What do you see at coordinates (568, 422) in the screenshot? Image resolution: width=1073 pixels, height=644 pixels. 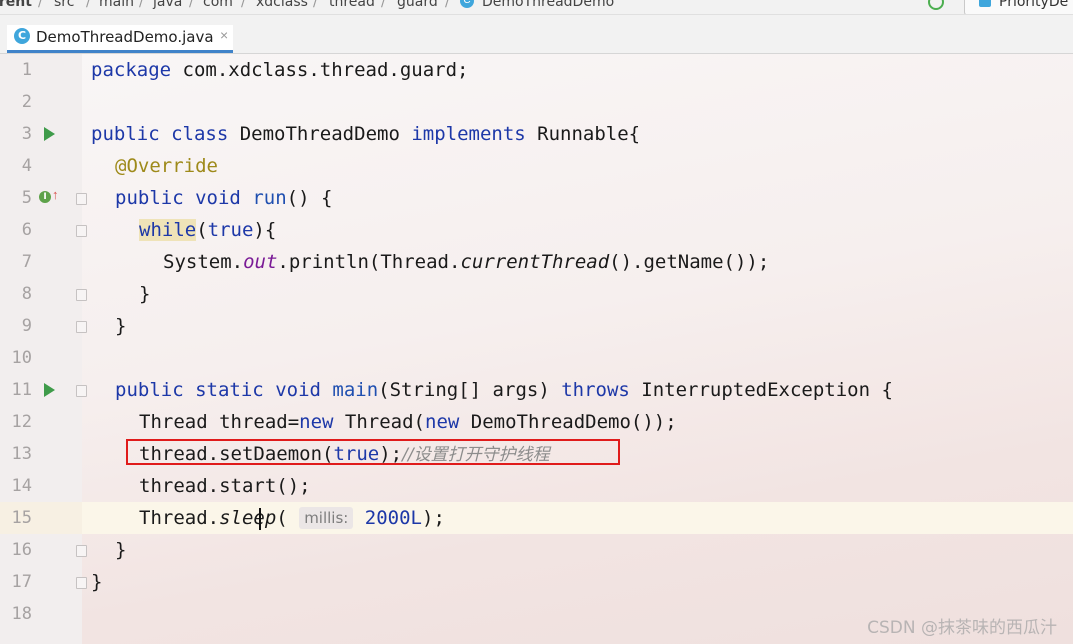 I see `code-text: DemoThreadDemo());` at bounding box center [568, 422].